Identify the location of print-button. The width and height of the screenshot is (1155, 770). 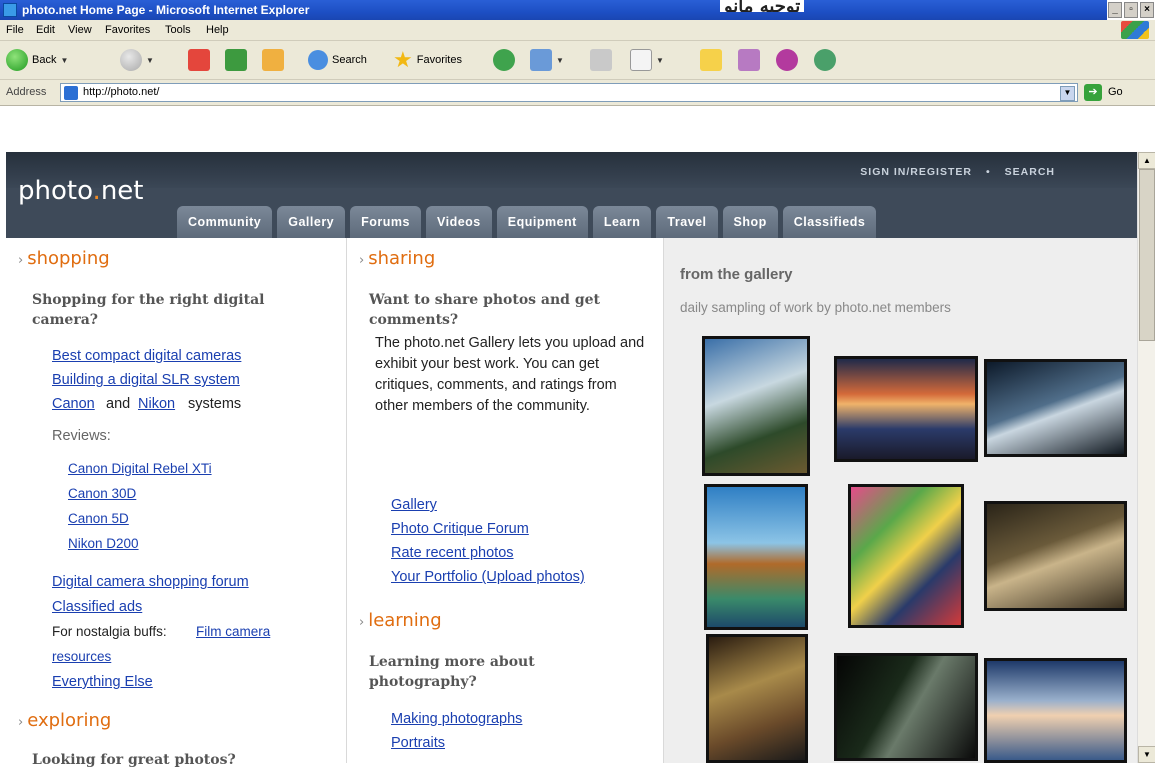
(601, 60).